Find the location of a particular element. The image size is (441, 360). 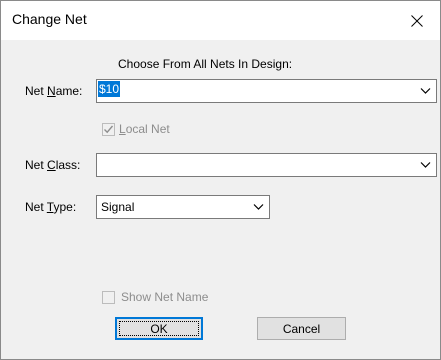

net-name-label-access: N is located at coordinates (51, 91).